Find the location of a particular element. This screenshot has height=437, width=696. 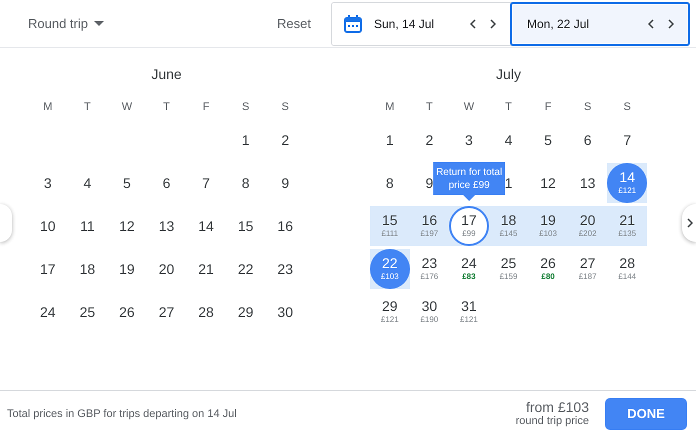

day-cell: 21 is located at coordinates (206, 268).